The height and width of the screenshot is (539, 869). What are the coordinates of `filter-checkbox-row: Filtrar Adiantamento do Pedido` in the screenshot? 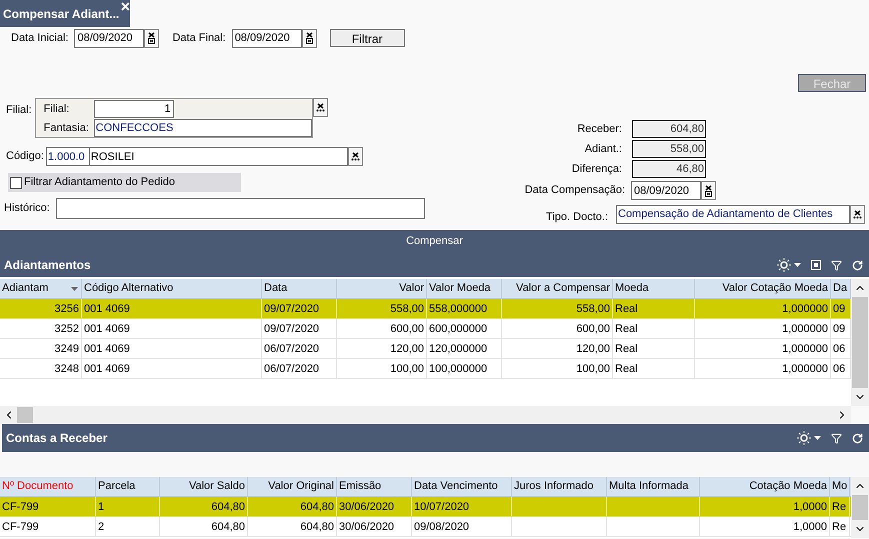 It's located at (124, 182).